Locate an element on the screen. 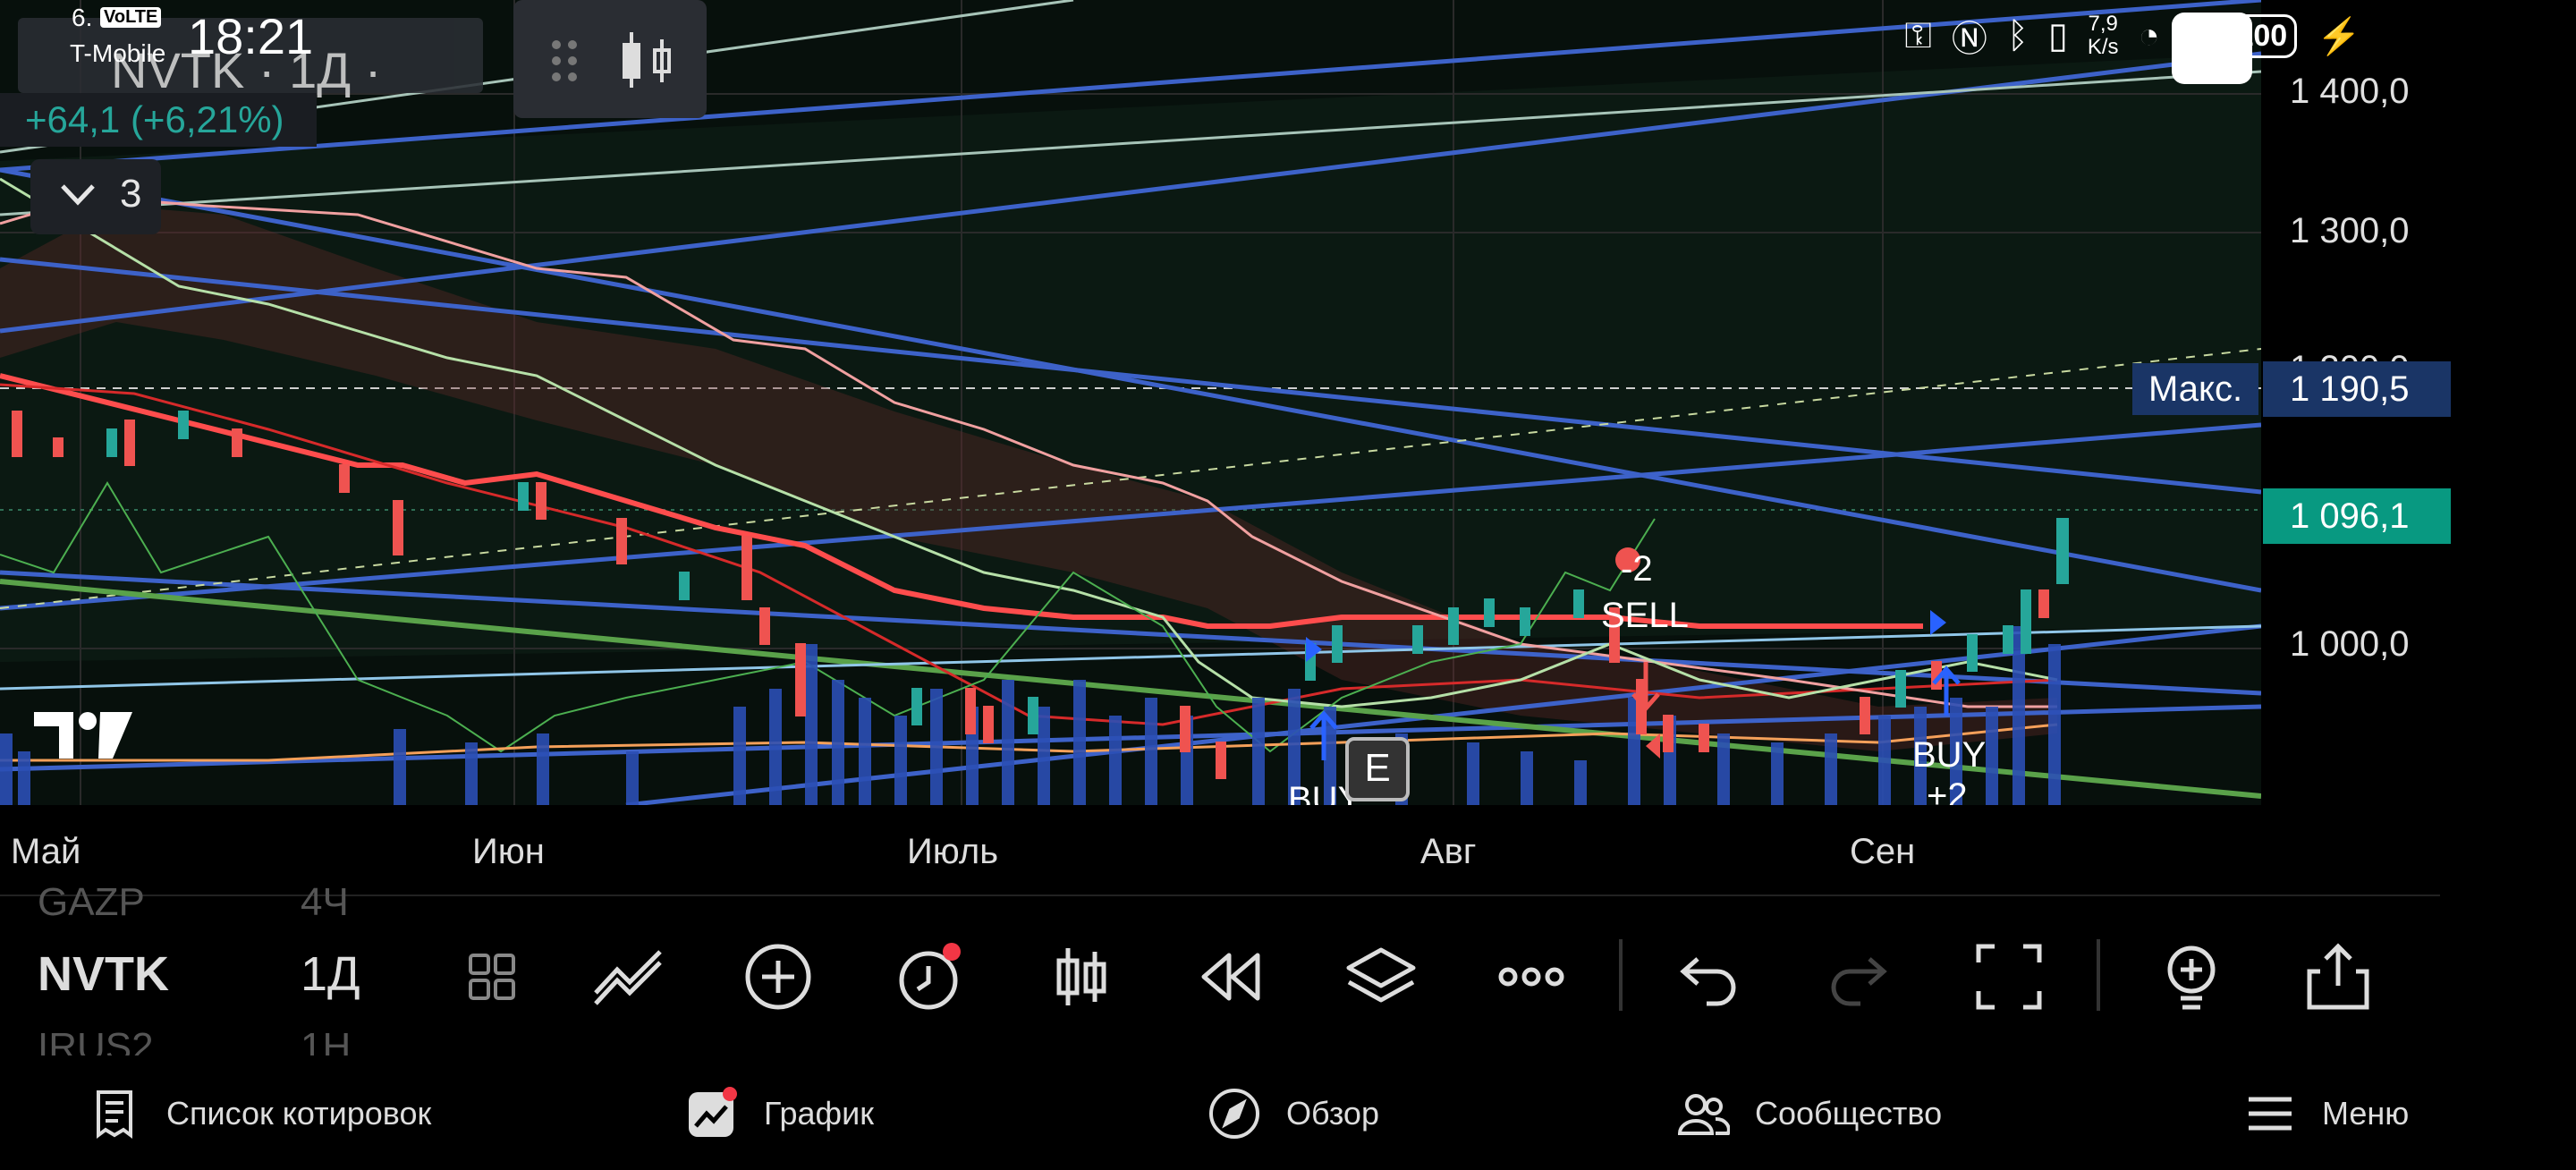 The width and height of the screenshot is (2576, 1170). time-label: Сен is located at coordinates (1883, 851).